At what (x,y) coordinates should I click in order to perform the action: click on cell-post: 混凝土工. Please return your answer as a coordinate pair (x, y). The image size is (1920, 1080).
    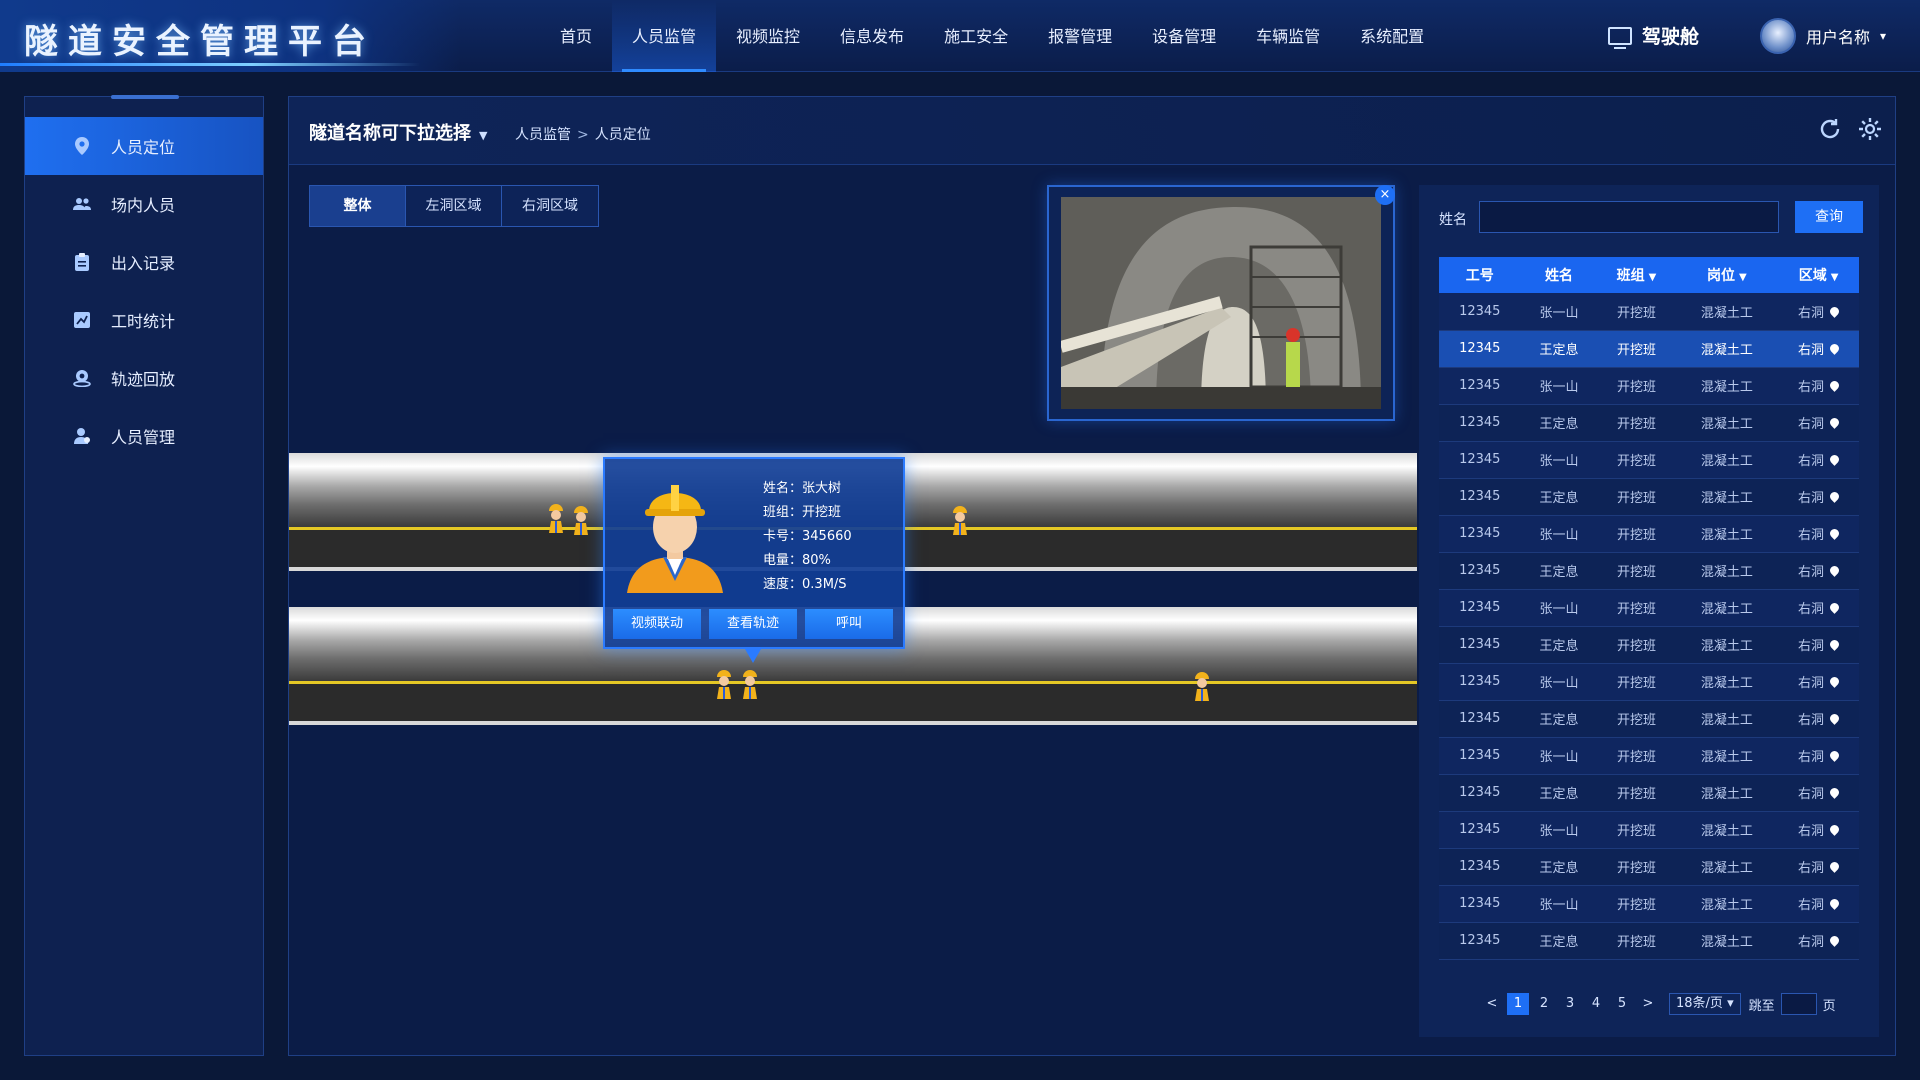
    Looking at the image, I should click on (1727, 608).